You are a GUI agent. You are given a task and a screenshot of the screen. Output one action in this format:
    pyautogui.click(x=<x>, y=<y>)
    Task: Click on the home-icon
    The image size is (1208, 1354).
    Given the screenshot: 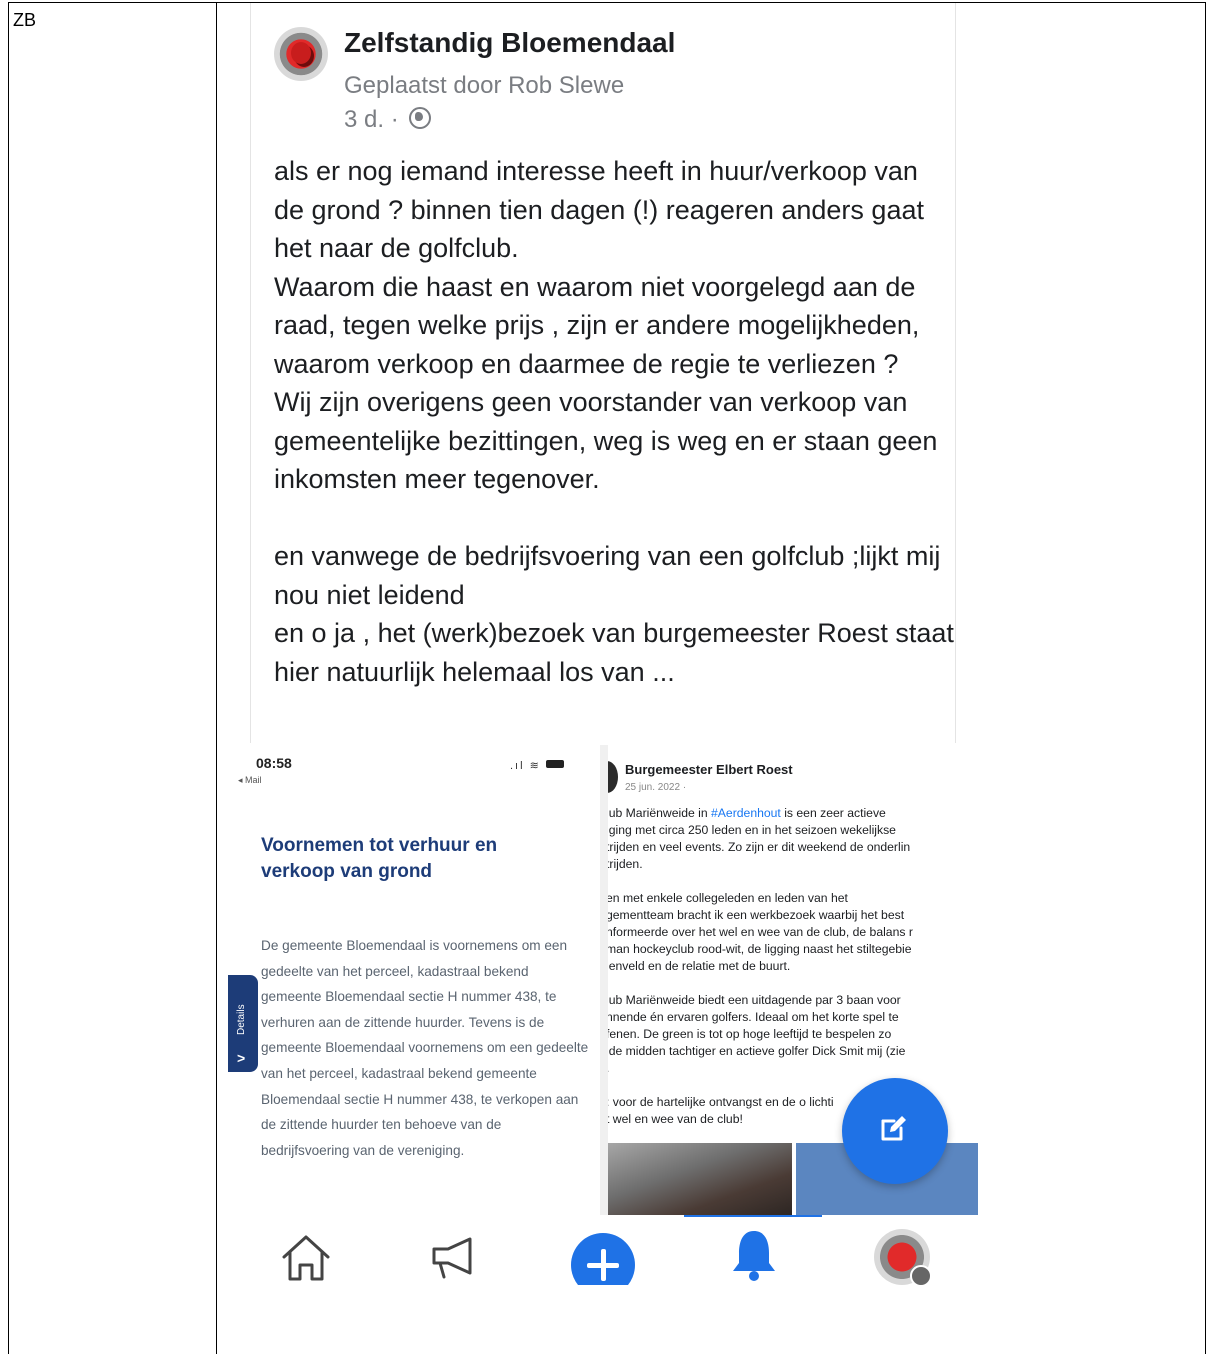 What is the action you would take?
    pyautogui.click(x=306, y=1256)
    